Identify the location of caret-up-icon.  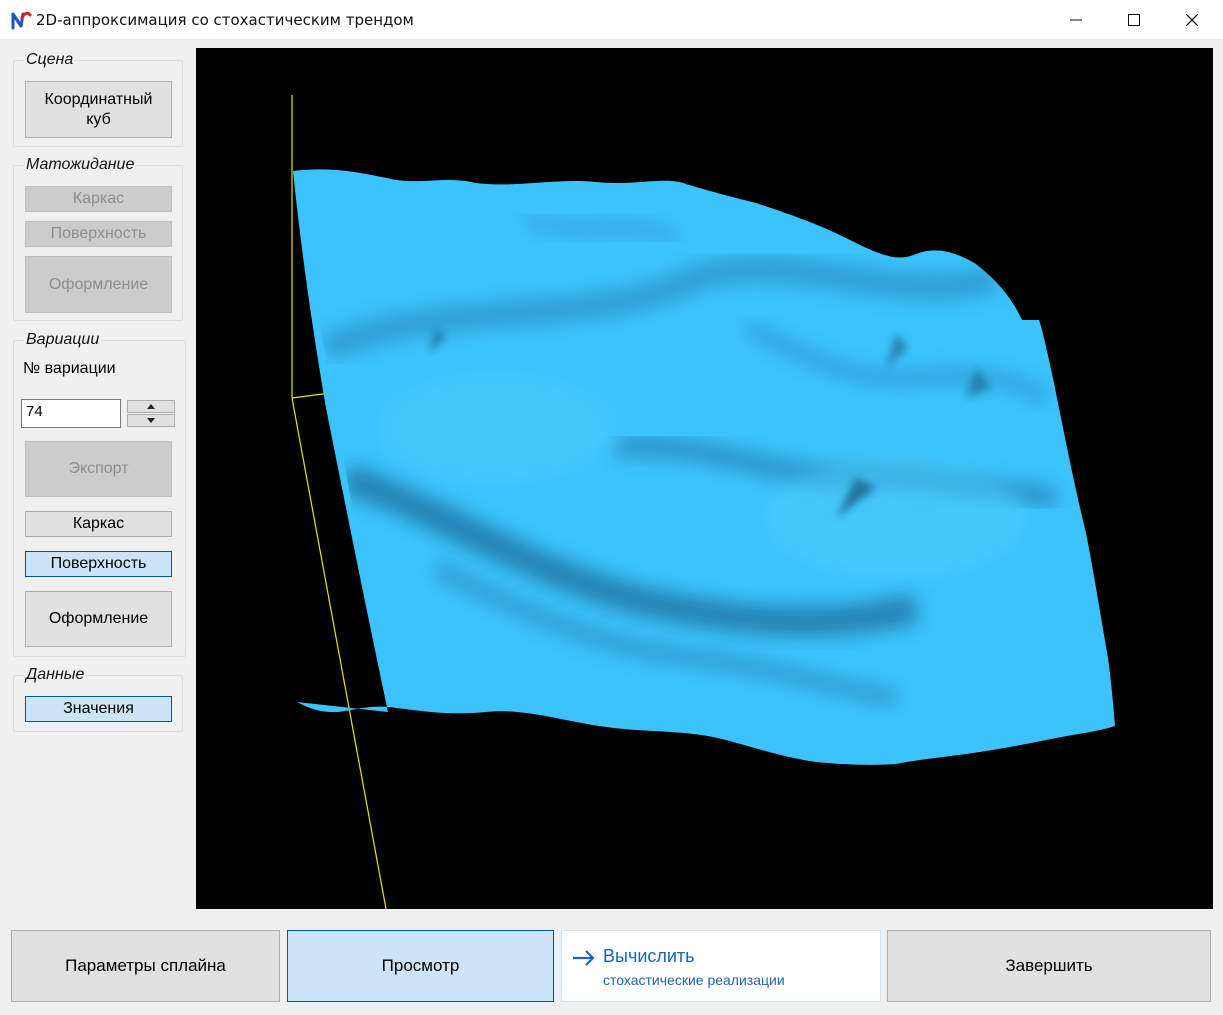
(151, 406).